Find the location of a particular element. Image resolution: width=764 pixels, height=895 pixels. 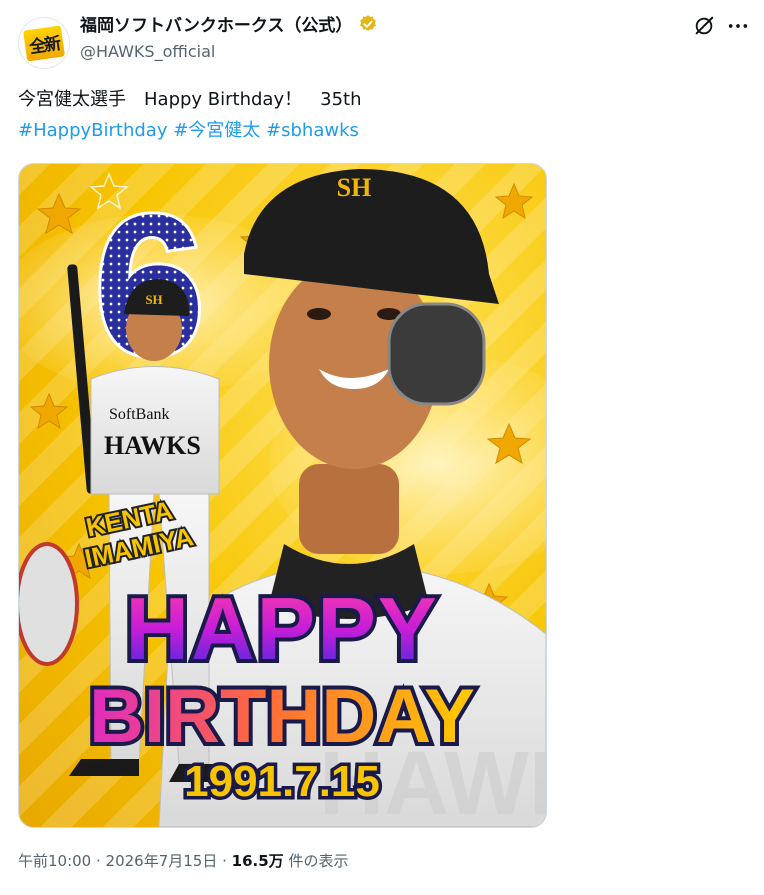

tweet-hashtags: #HappyBirthday #今宮健太 #sbhawks is located at coordinates (188, 131).